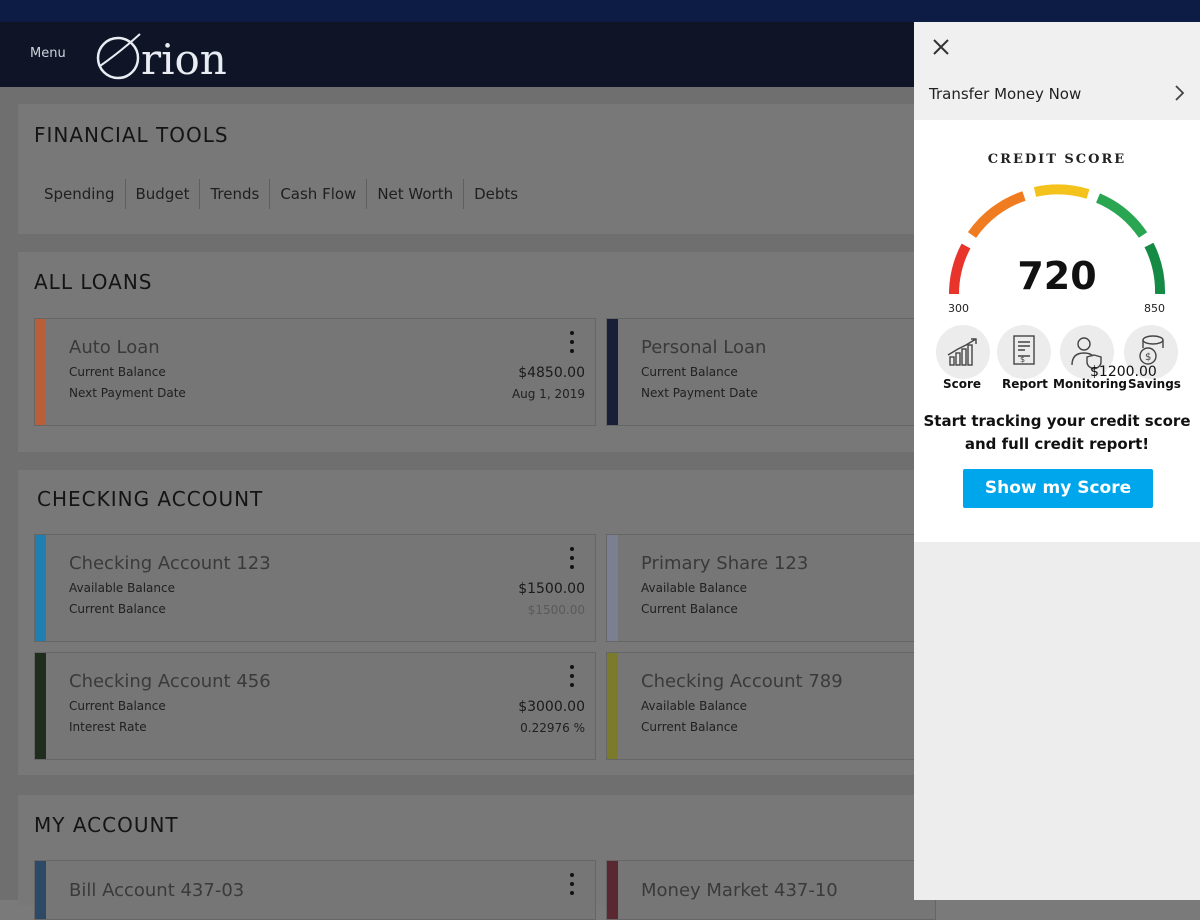  Describe the element at coordinates (114, 347) in the screenshot. I see `account-name: Auto Loan` at that location.